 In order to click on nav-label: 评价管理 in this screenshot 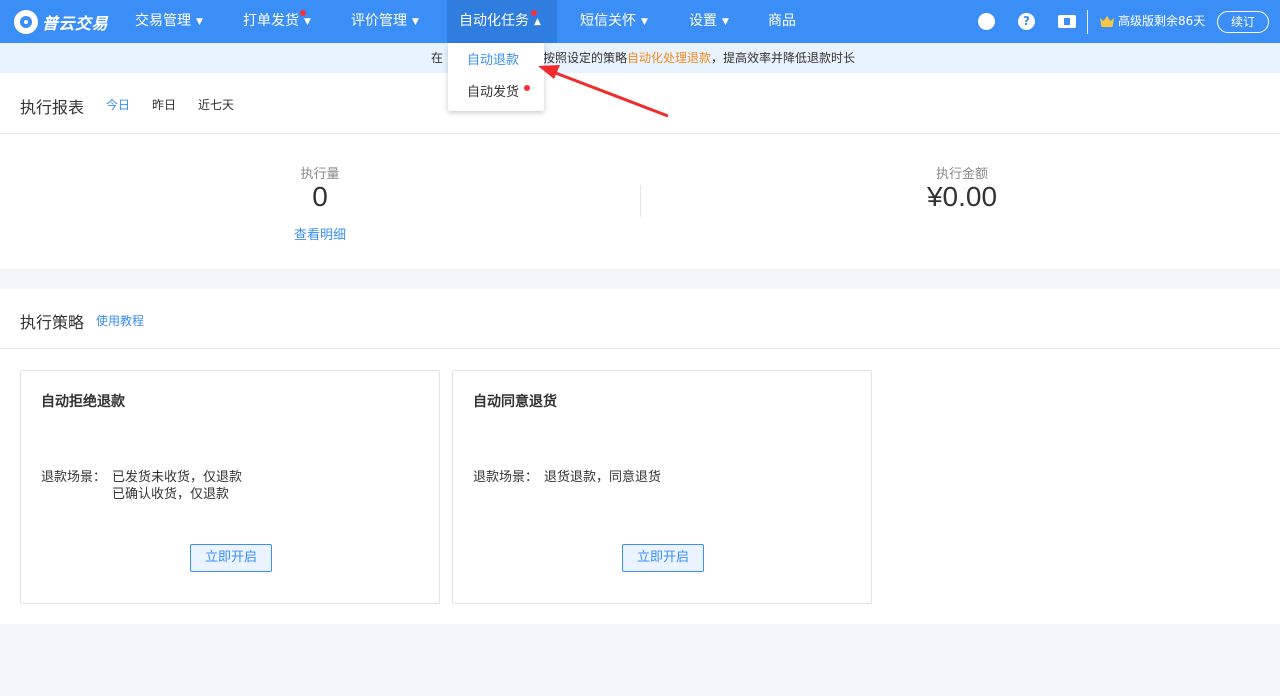, I will do `click(379, 21)`.